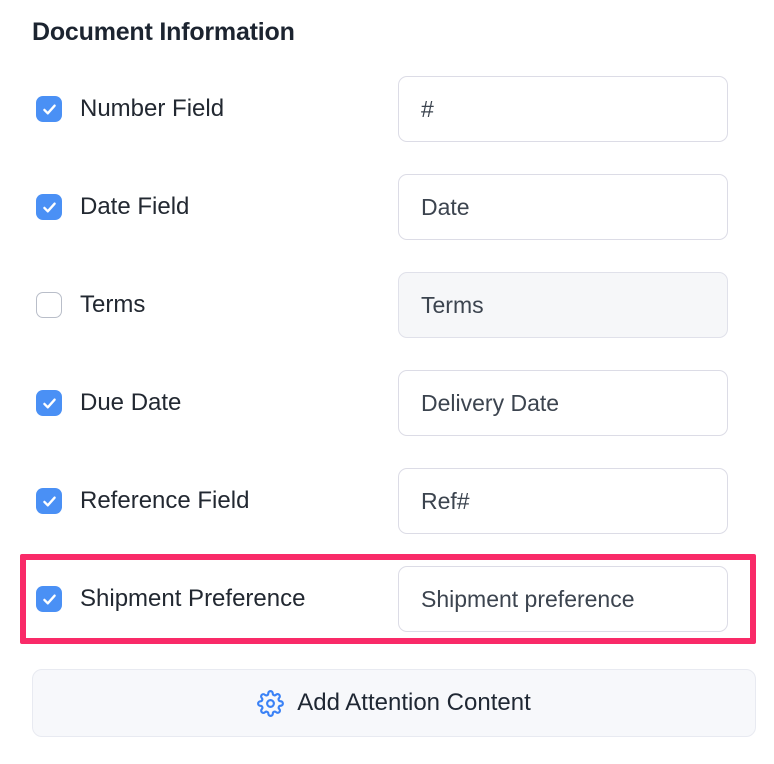 Image resolution: width=774 pixels, height=764 pixels. I want to click on field-row: Shipment Preference Shipment preference, so click(387, 599).